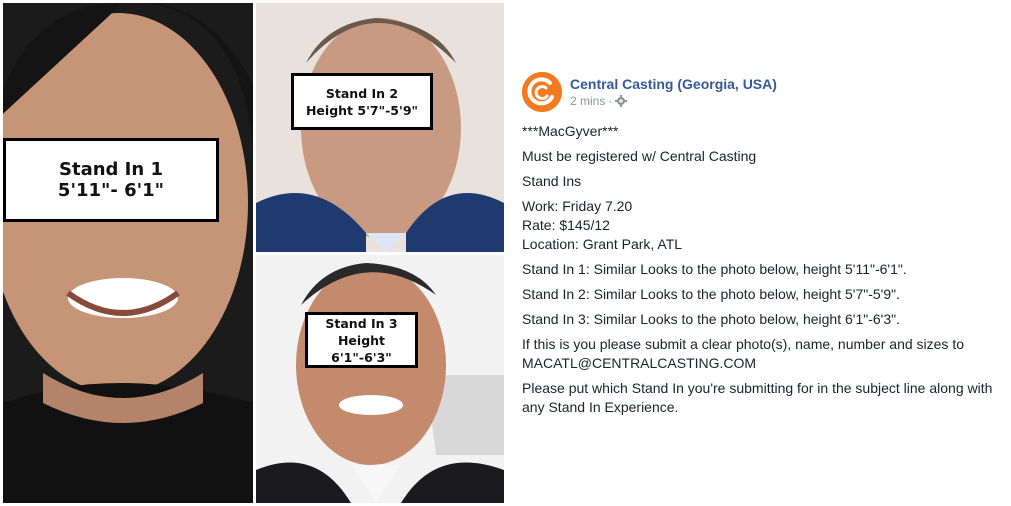  I want to click on stand-in-3-label: Stand In 3 Height 6'1"-6'3", so click(361, 340).